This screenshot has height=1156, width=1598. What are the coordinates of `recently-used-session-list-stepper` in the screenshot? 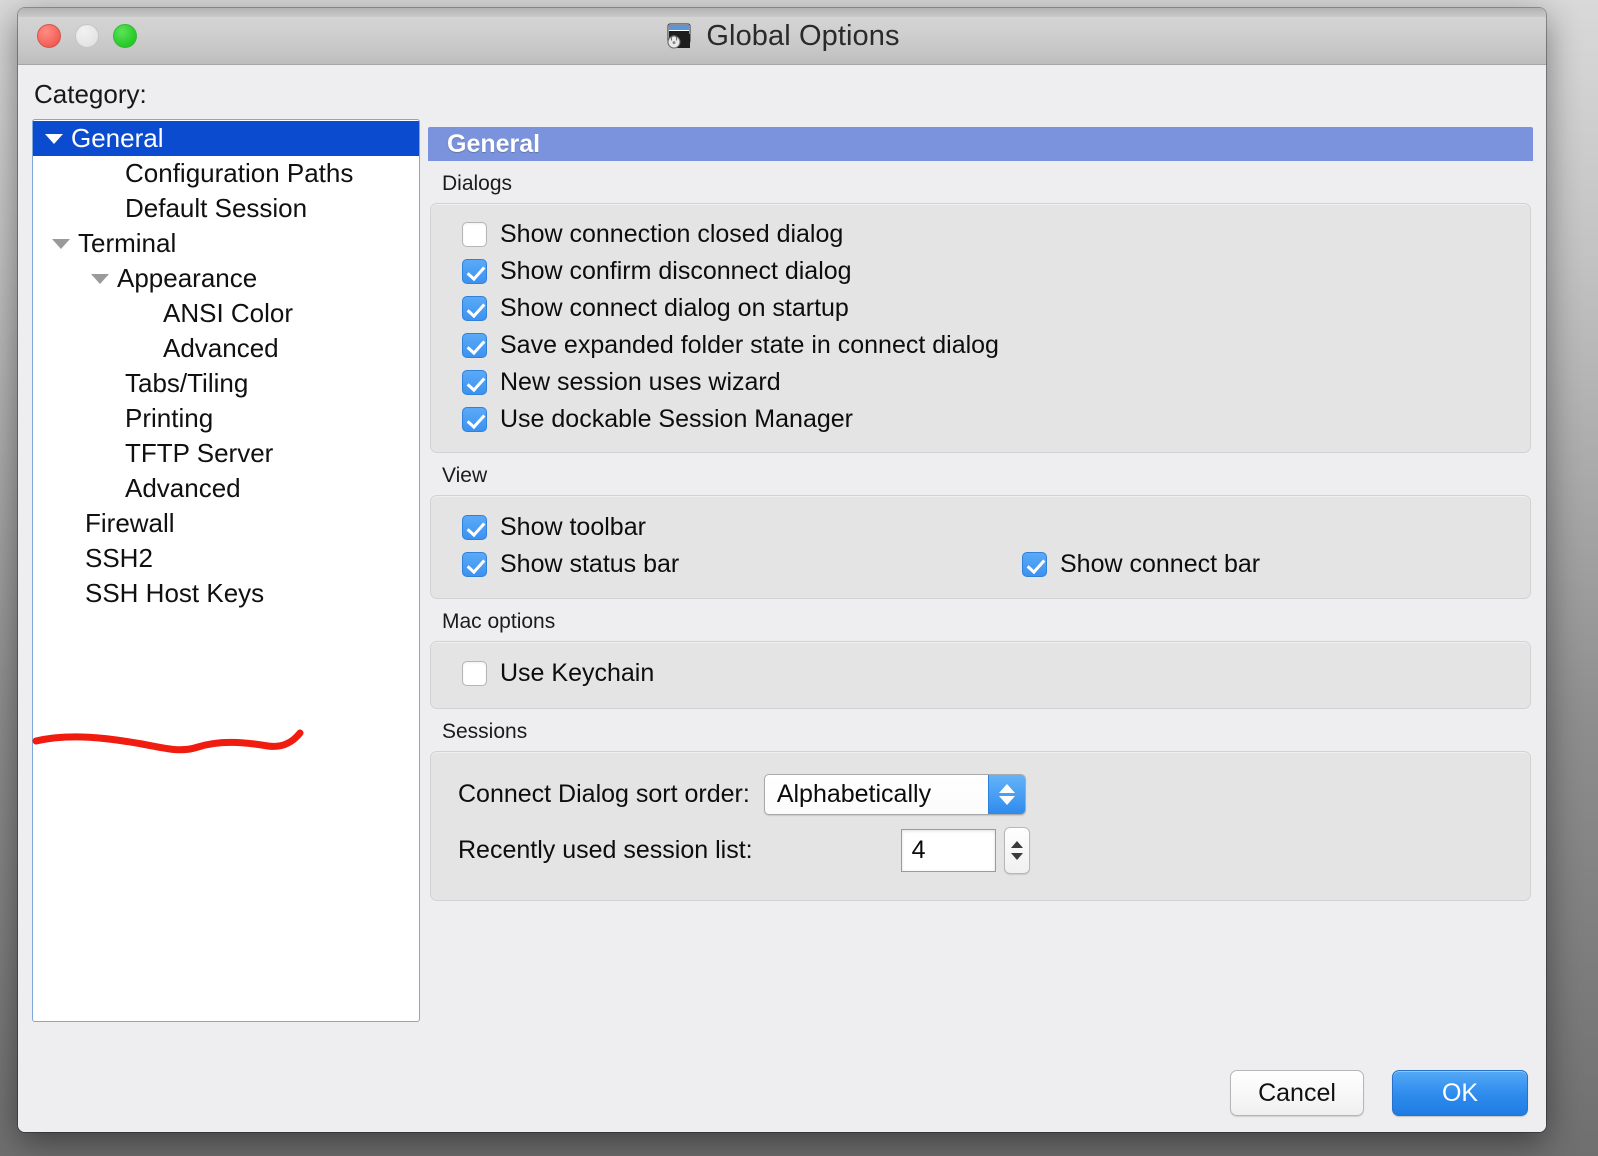 It's located at (1016, 850).